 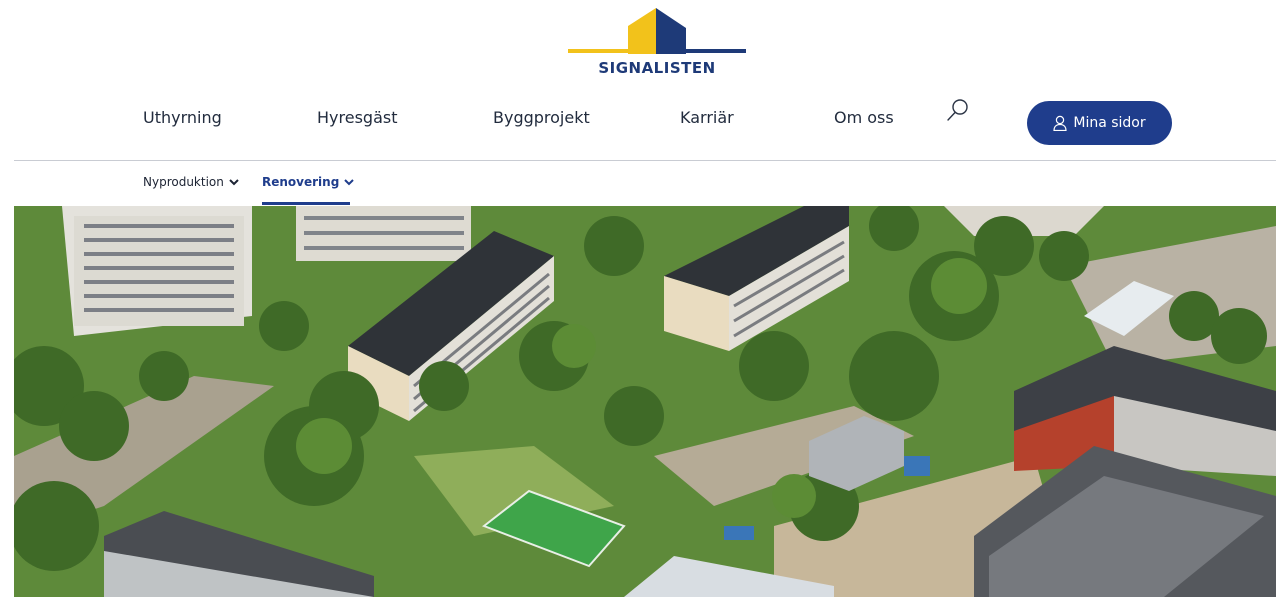 I want to click on nav-item-hyresgast: Hyresgäst, so click(x=357, y=117).